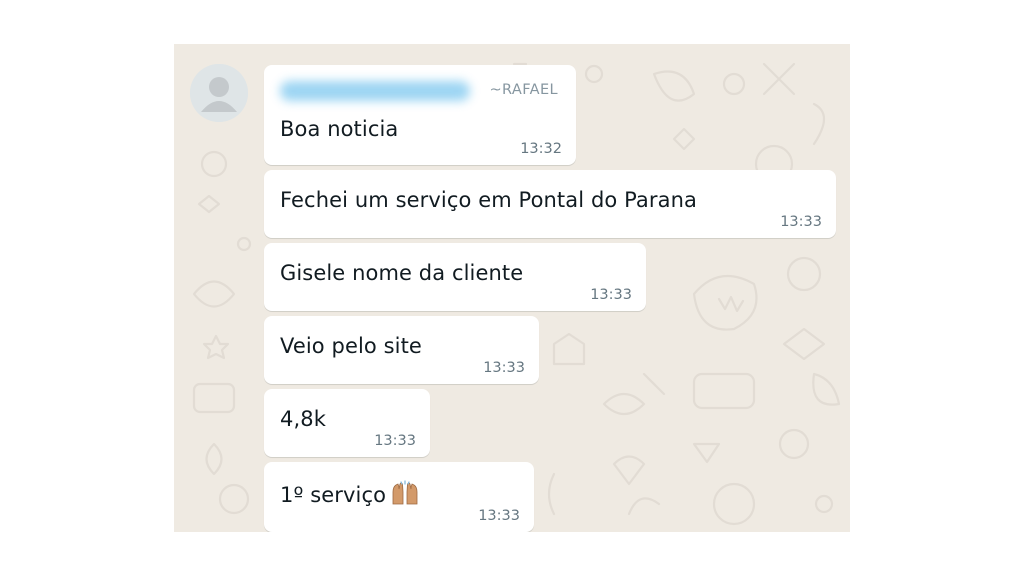 The width and height of the screenshot is (1024, 576). Describe the element at coordinates (347, 423) in the screenshot. I see `message-bubble: 4,8k 13:33` at that location.